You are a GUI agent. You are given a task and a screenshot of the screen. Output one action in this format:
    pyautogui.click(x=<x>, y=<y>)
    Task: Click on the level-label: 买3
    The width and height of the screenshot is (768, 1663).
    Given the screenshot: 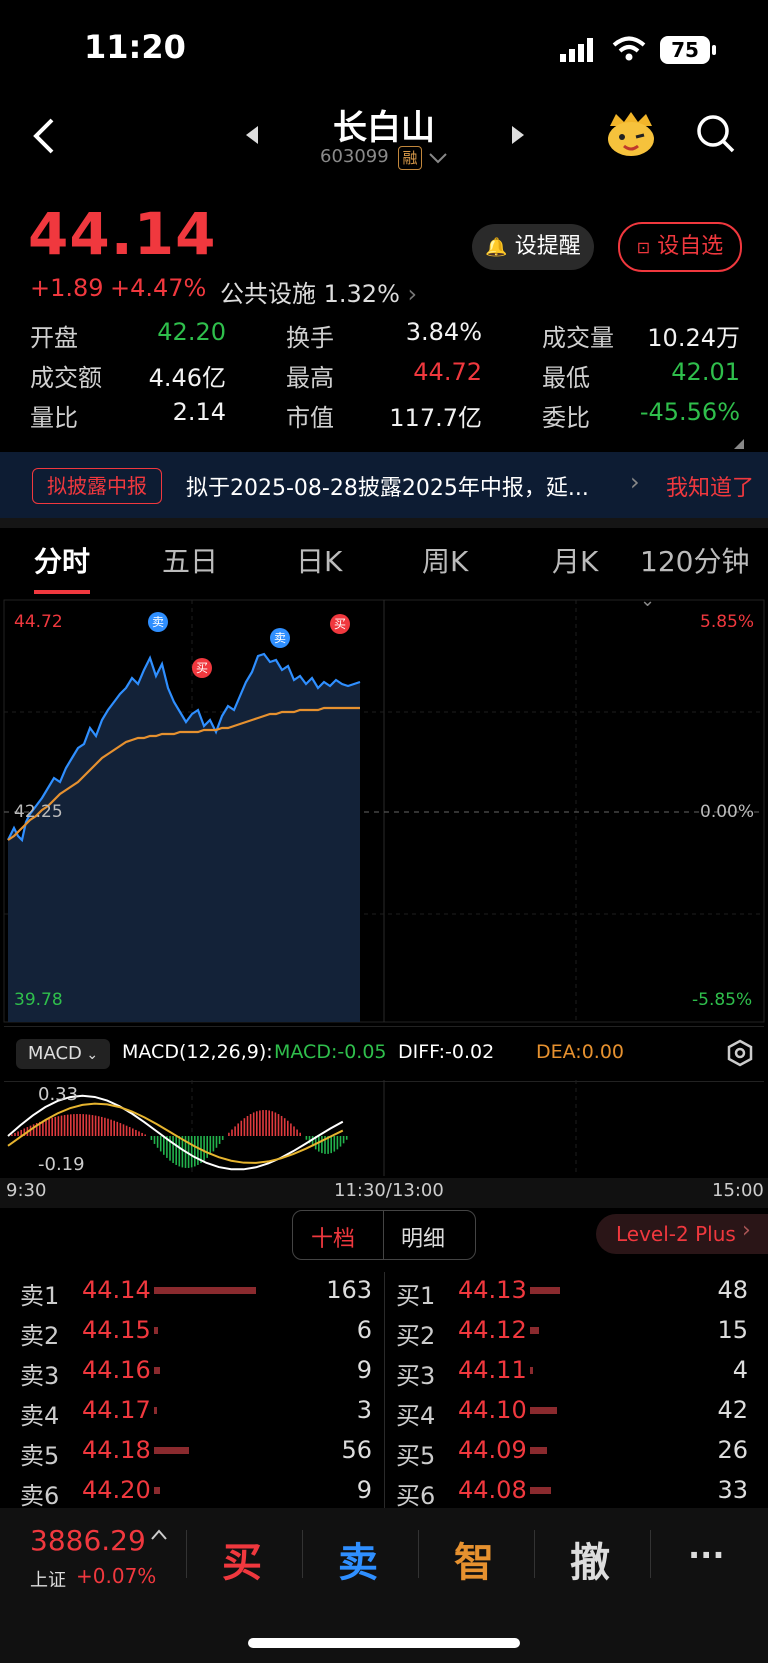 What is the action you would take?
    pyautogui.click(x=416, y=1376)
    